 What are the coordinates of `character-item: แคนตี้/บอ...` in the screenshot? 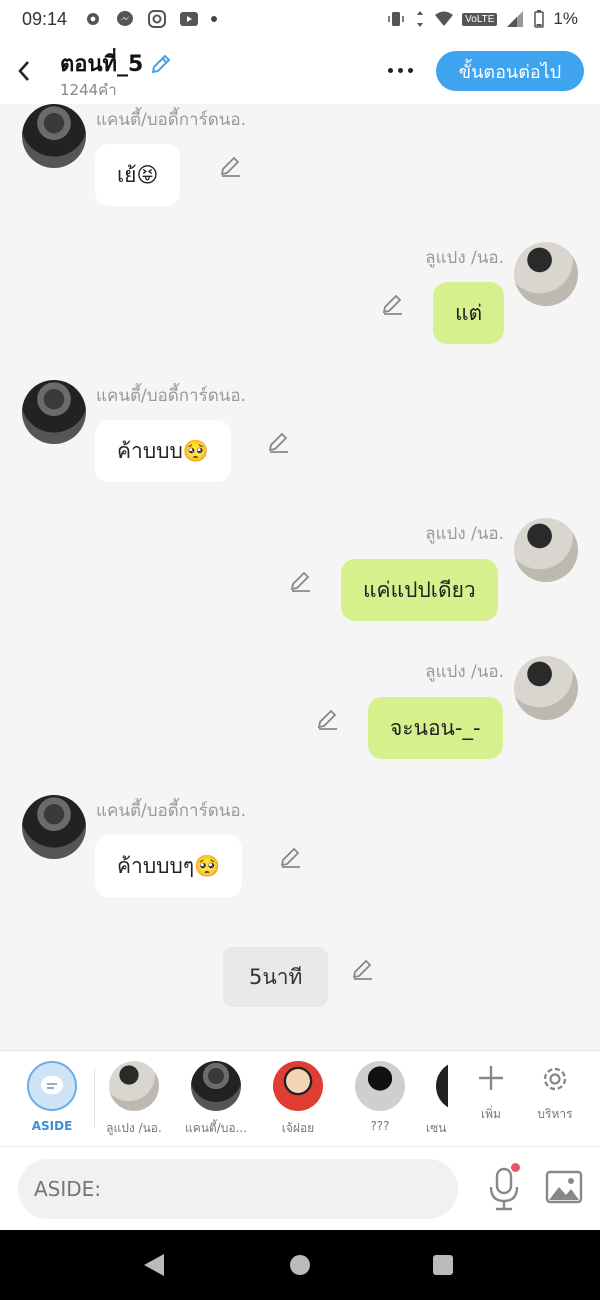 It's located at (216, 1099).